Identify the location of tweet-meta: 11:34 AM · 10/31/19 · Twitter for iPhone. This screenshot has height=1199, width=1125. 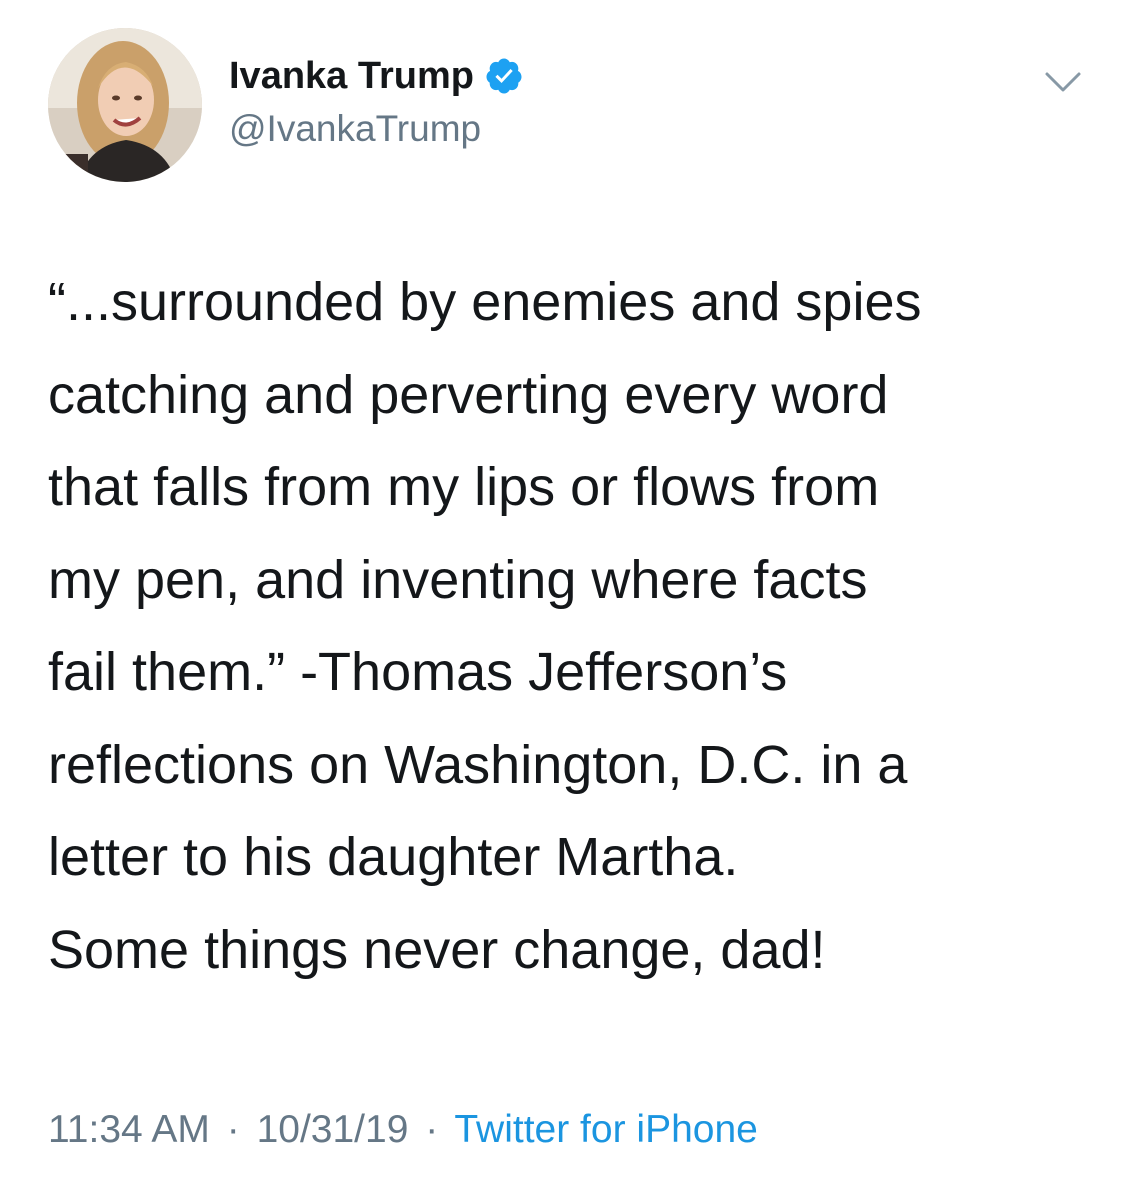
(403, 1130).